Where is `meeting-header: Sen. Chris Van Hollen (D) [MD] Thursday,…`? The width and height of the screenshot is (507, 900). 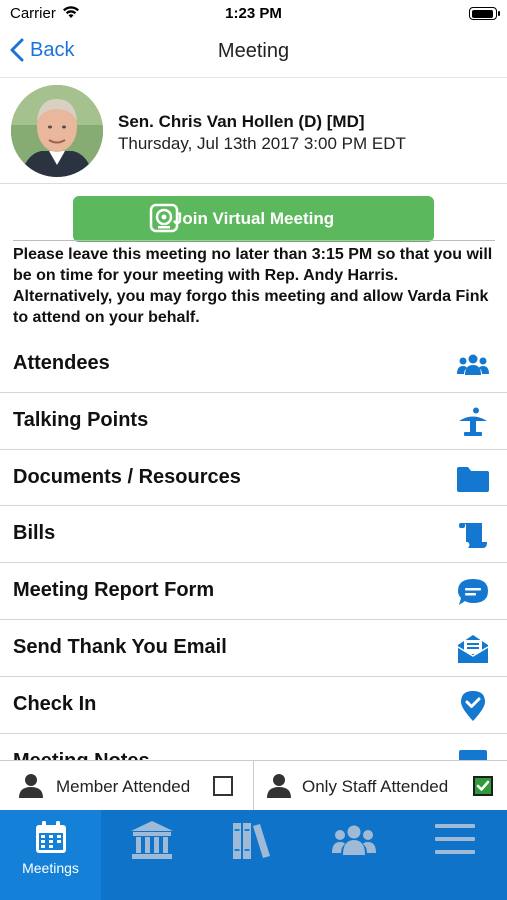
meeting-header: Sen. Chris Van Hollen (D) [MD] Thursday,… is located at coordinates (253, 132).